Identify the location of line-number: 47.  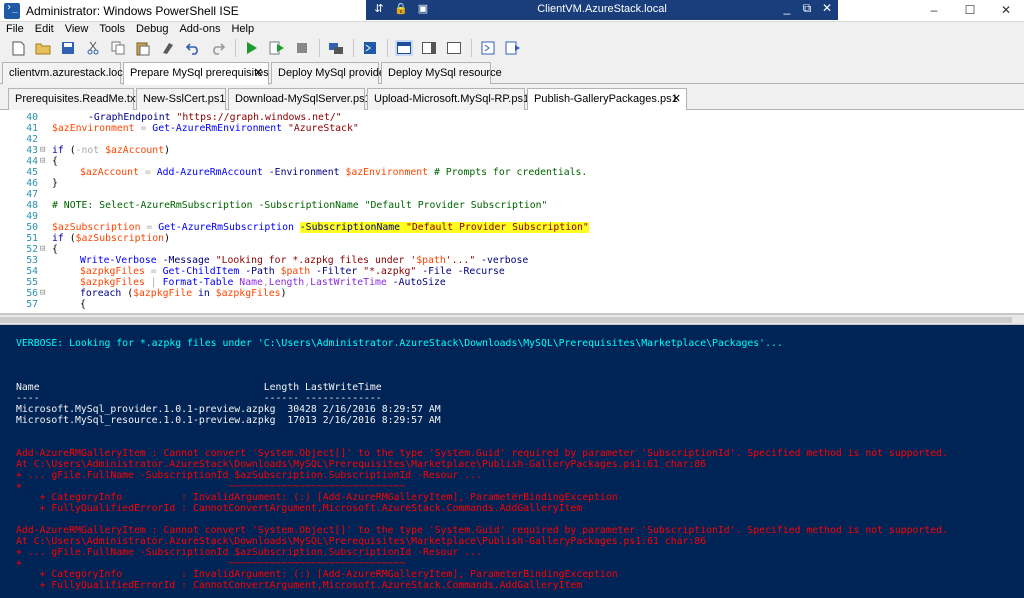
(32, 194).